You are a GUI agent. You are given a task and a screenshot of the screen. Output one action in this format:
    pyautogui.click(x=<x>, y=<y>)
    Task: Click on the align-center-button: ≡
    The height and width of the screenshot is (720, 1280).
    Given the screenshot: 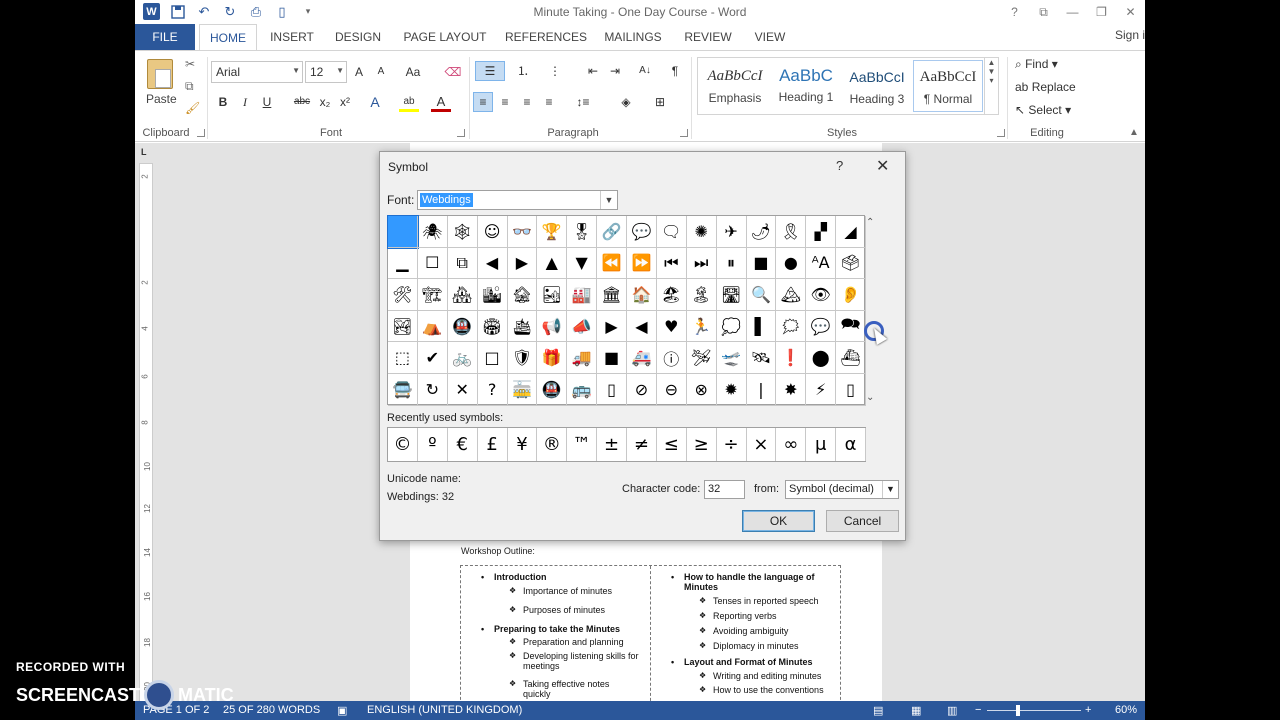 What is the action you would take?
    pyautogui.click(x=505, y=102)
    